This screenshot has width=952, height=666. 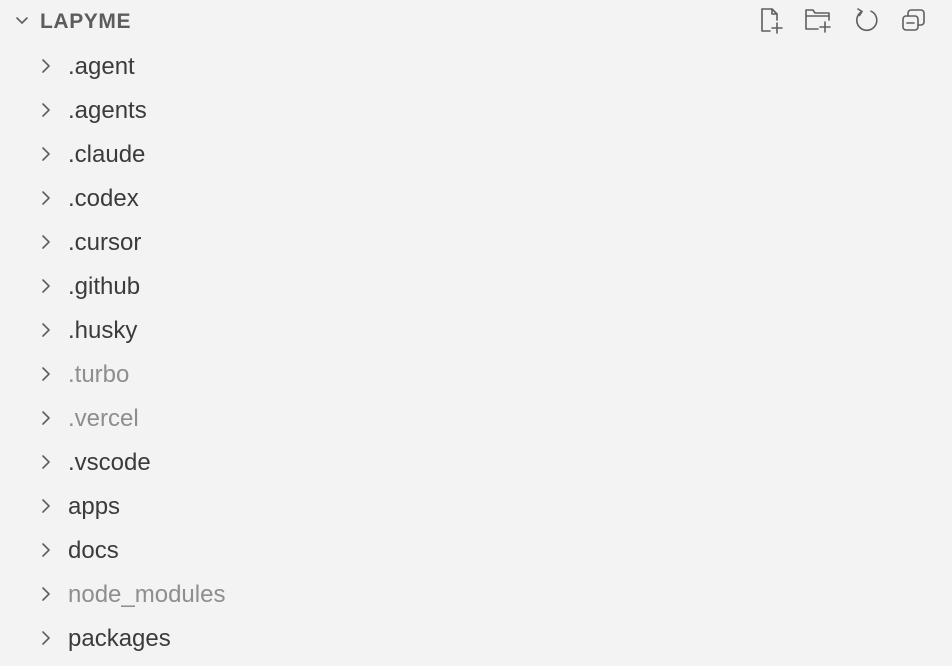 I want to click on chevron-down-icon, so click(x=22, y=21).